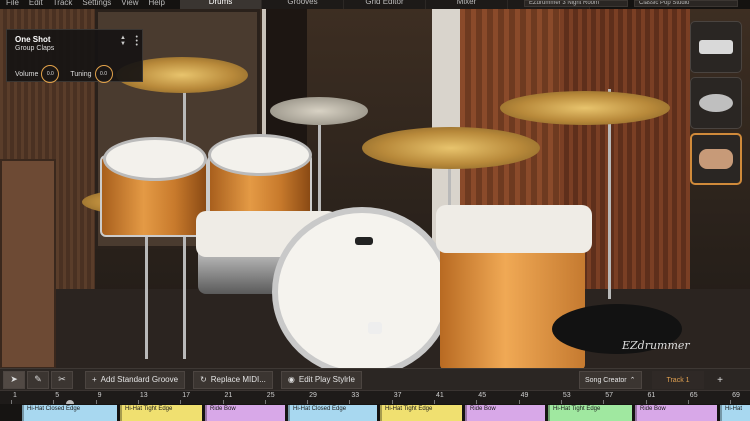 The image size is (750, 421). I want to click on menu-view: View, so click(129, 4).